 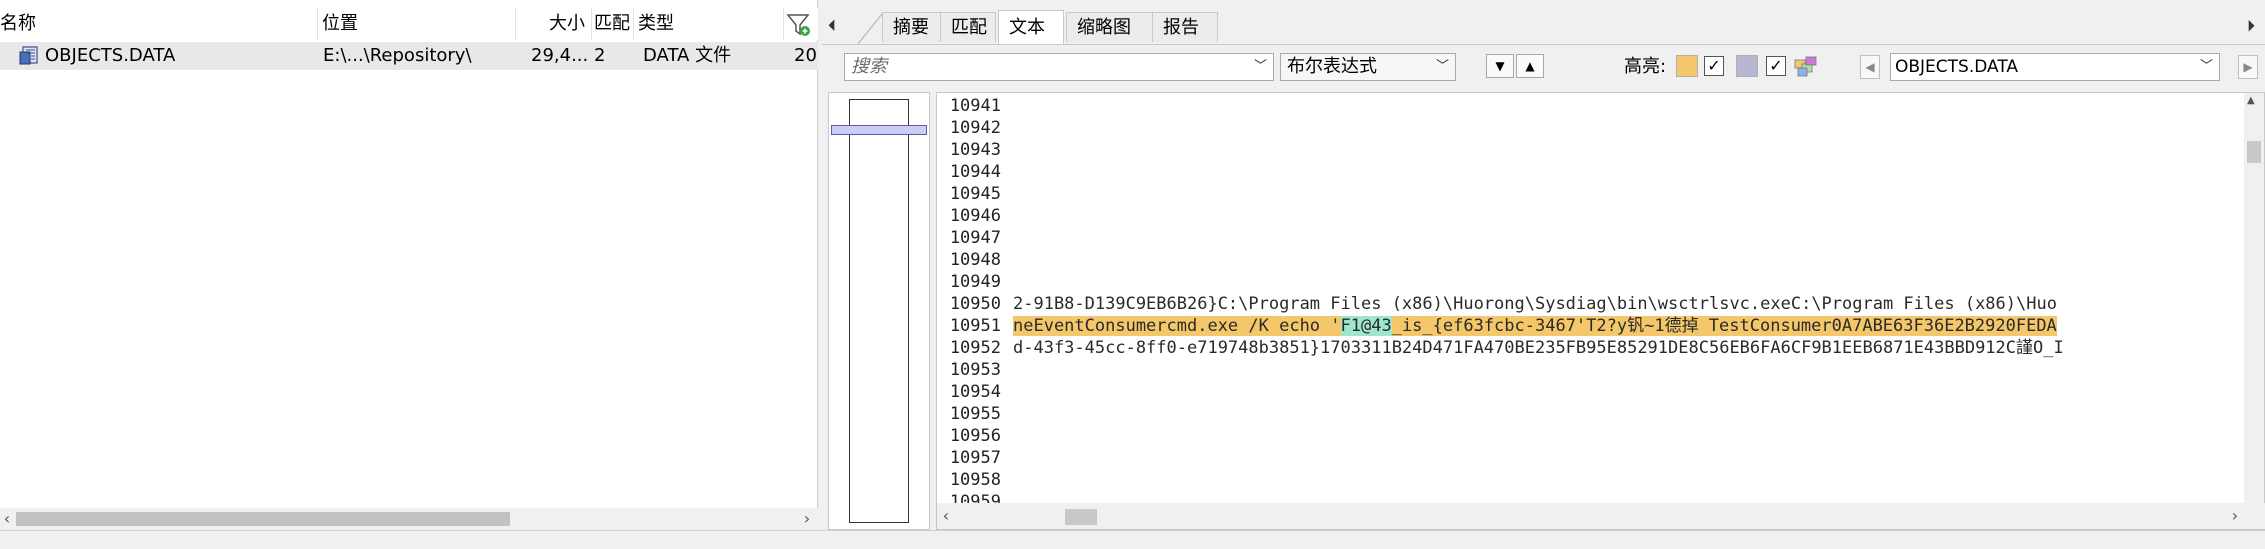 What do you see at coordinates (1806, 66) in the screenshot?
I see `color-palette-icon` at bounding box center [1806, 66].